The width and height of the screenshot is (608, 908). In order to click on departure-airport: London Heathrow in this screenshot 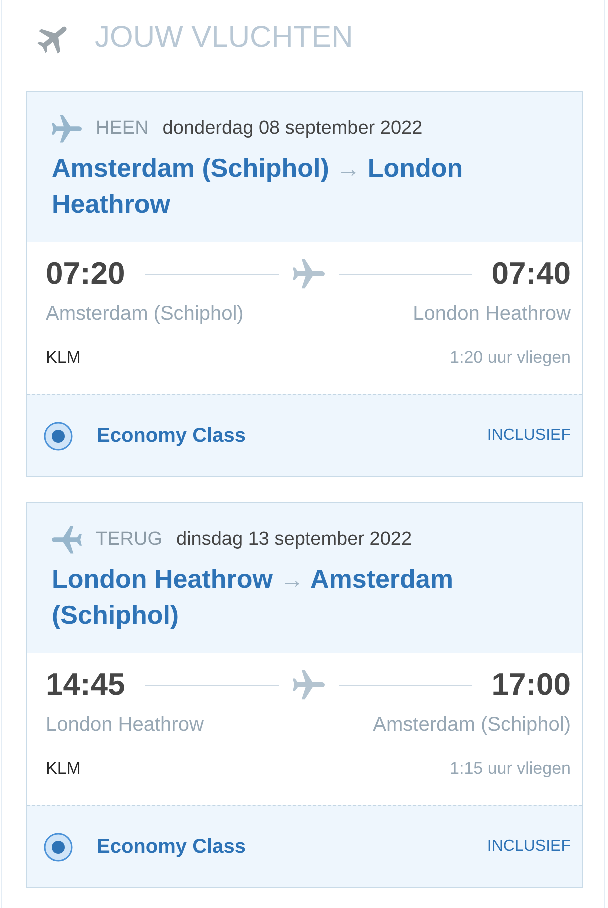, I will do `click(125, 725)`.